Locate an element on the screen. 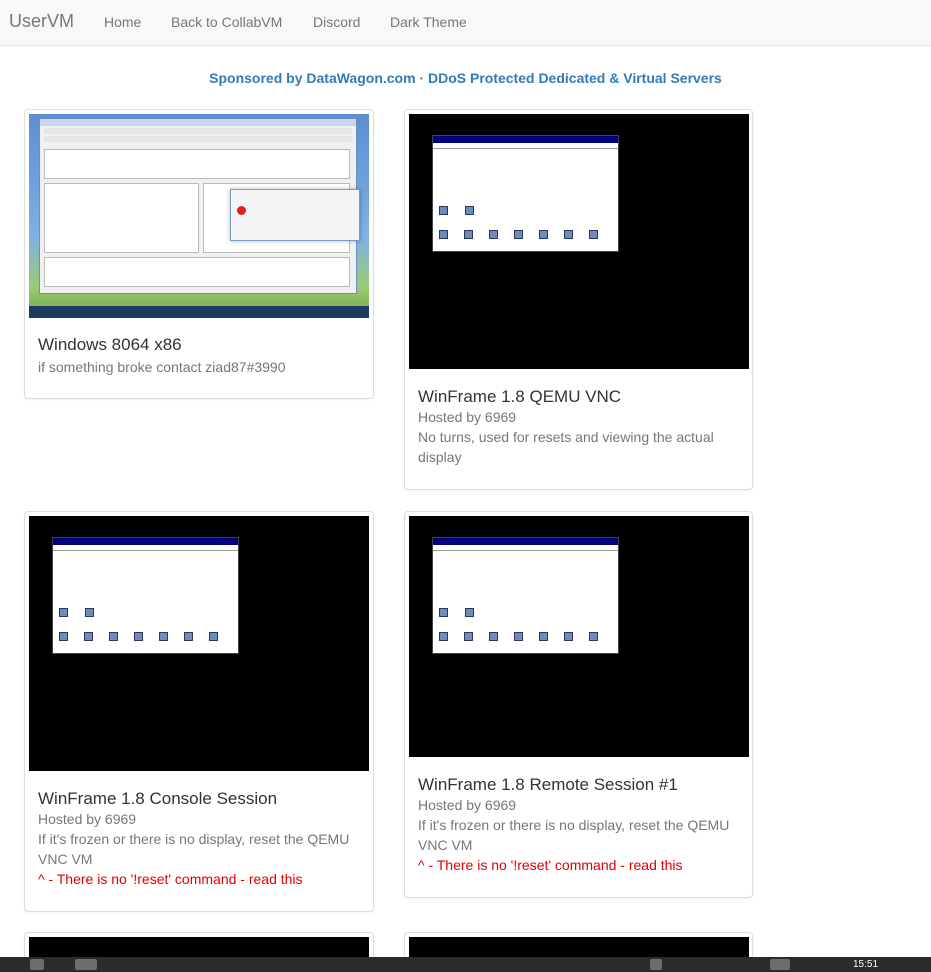 This screenshot has width=931, height=972. nav-home: Home is located at coordinates (122, 22).